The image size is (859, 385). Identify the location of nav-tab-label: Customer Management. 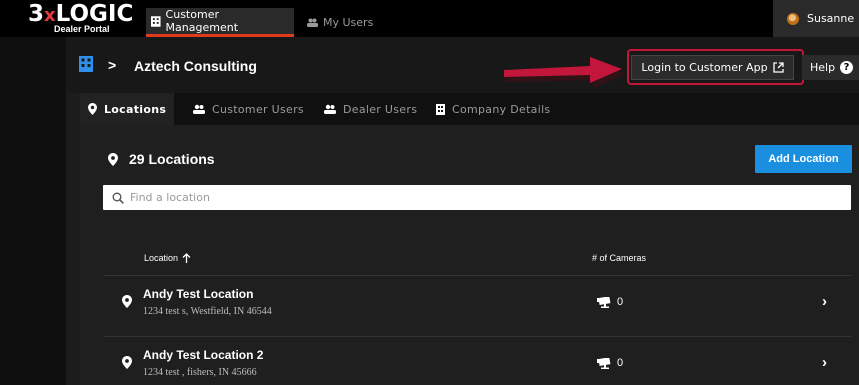
(202, 21).